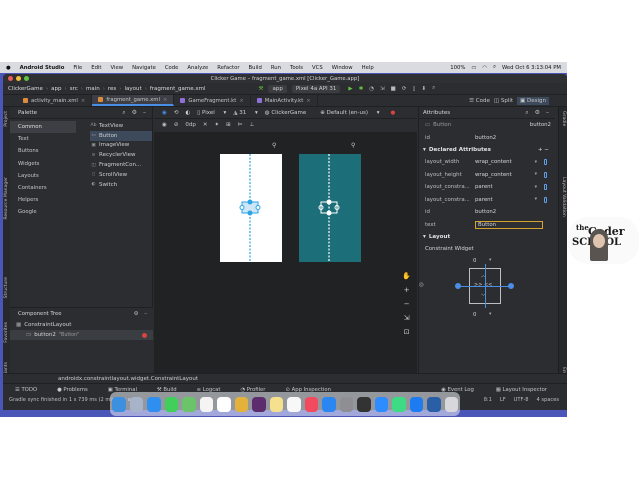  I want to click on attr-text-input: Button, so click(509, 224).